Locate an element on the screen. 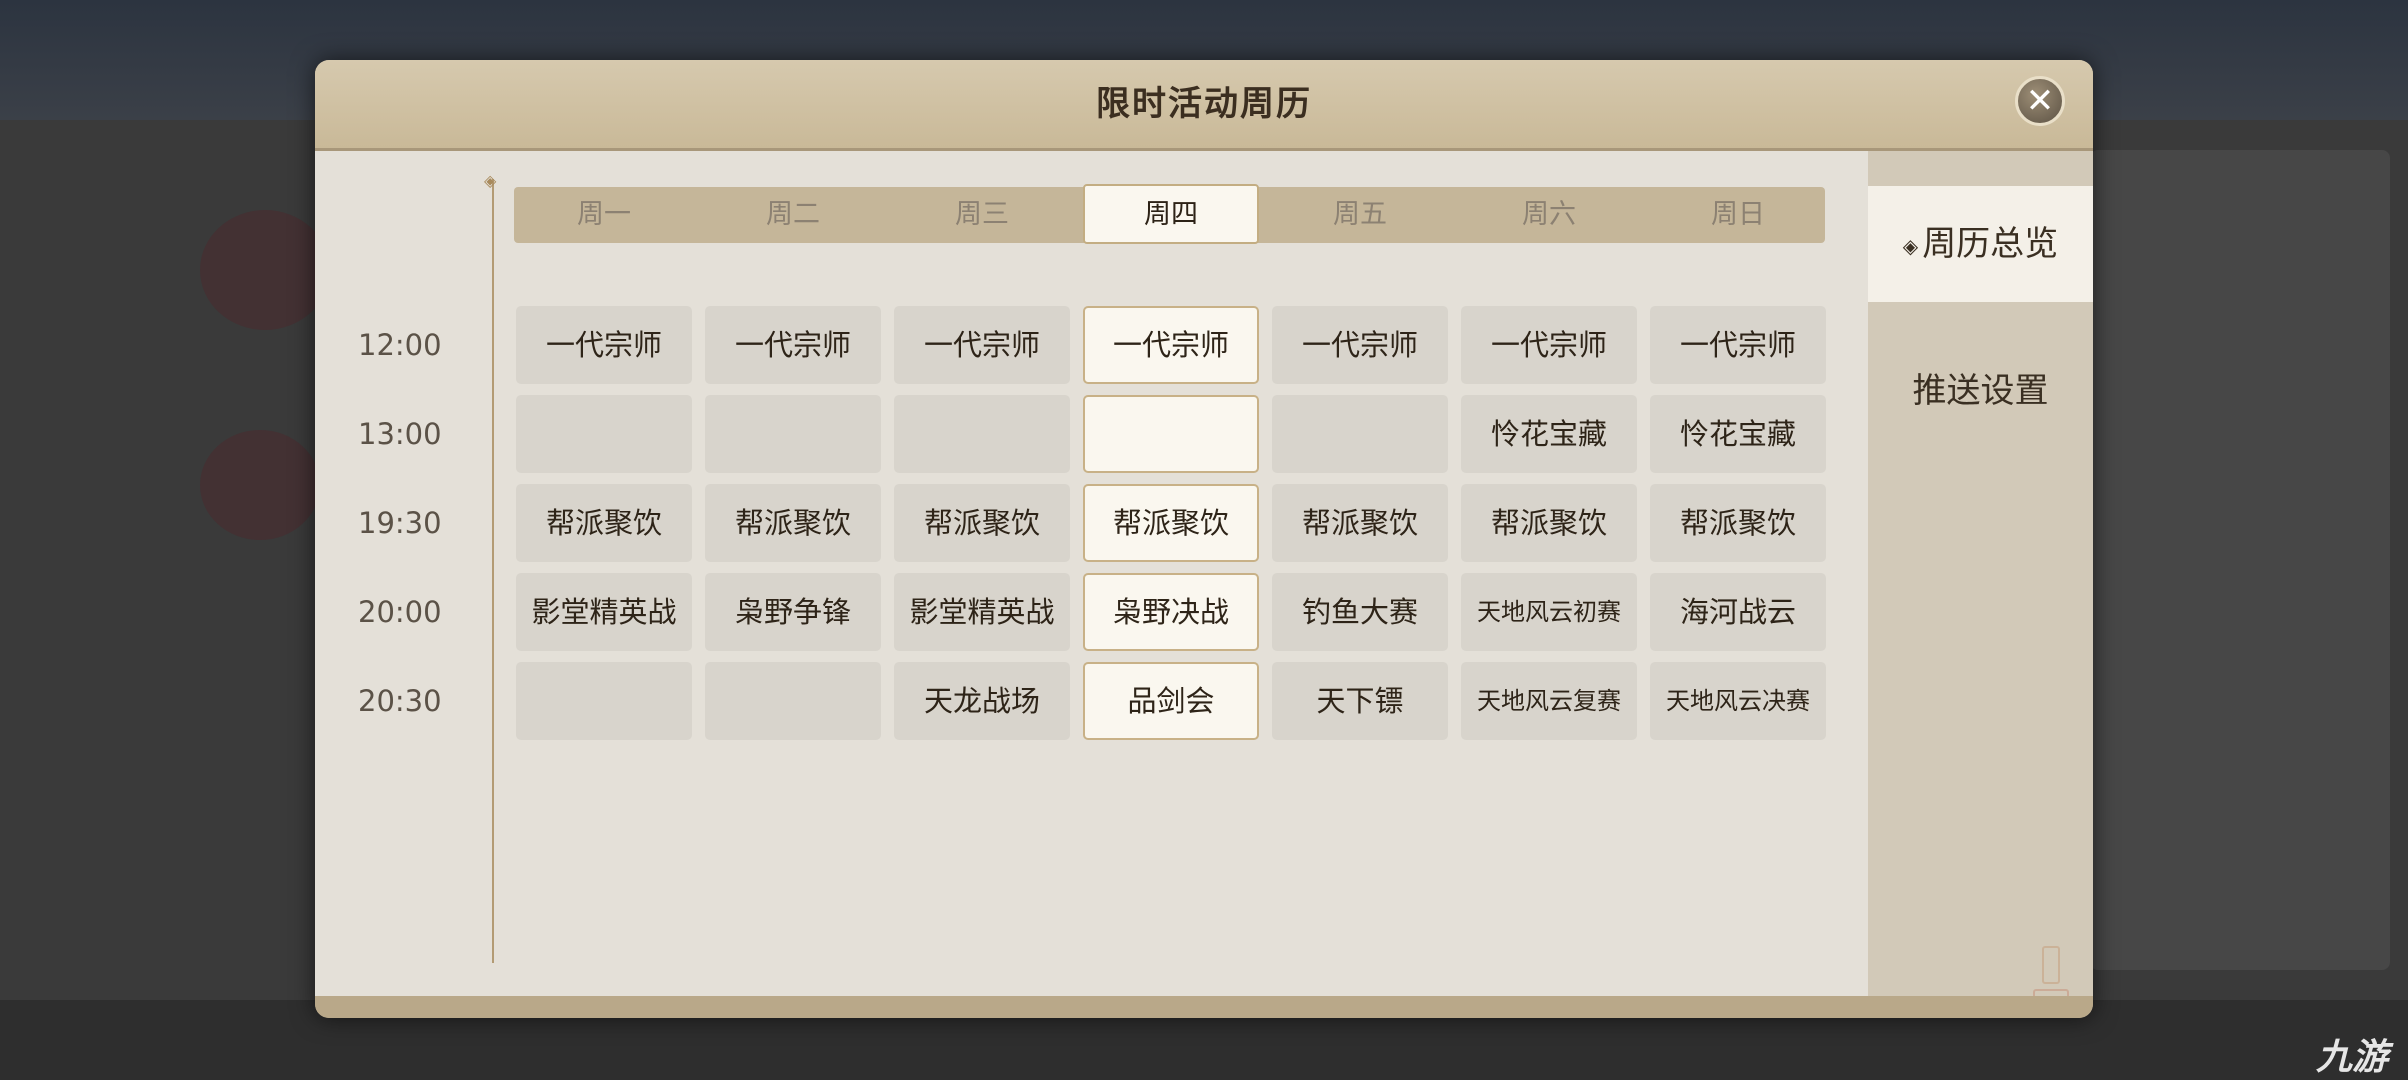 The height and width of the screenshot is (1080, 2408). weekday-header-cell: 周二 is located at coordinates (793, 214).